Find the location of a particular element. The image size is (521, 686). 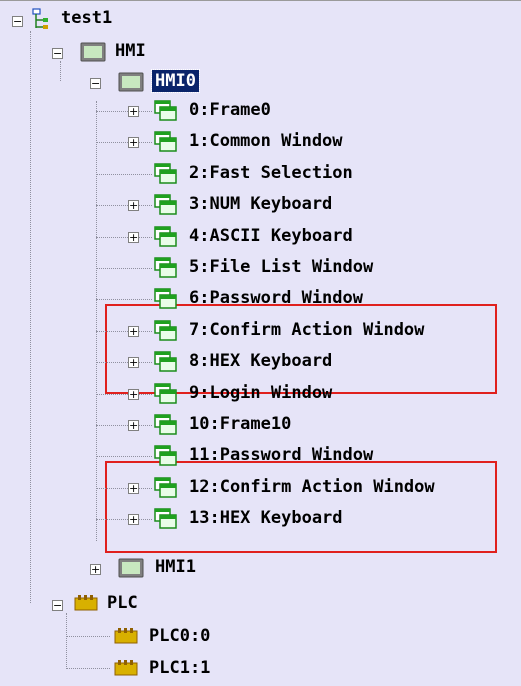

tree-label-hmi: HMI is located at coordinates (130, 51).